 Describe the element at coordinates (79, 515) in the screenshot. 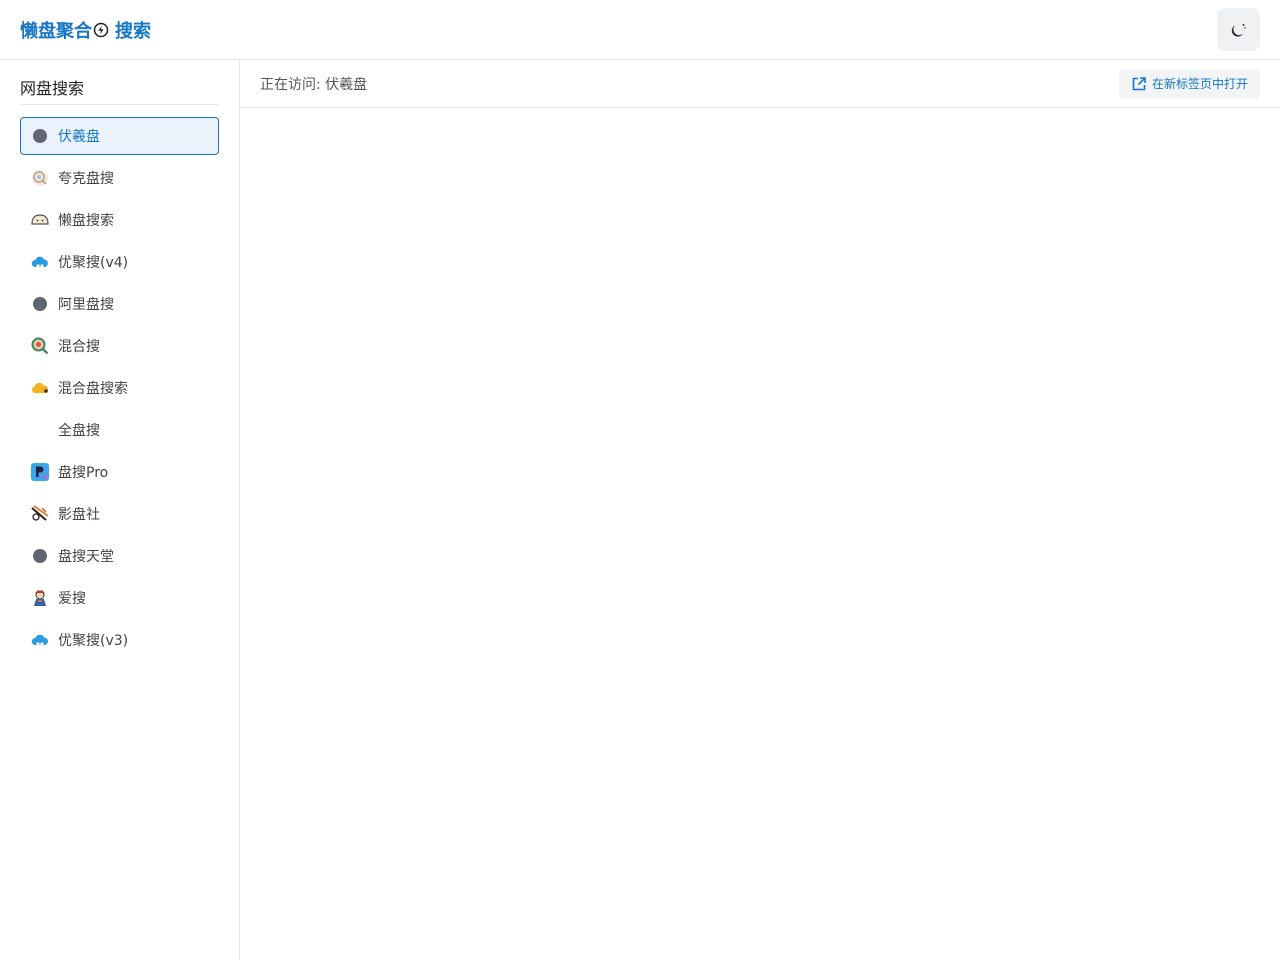

I see `sidebar-item-label: 影盘社` at that location.